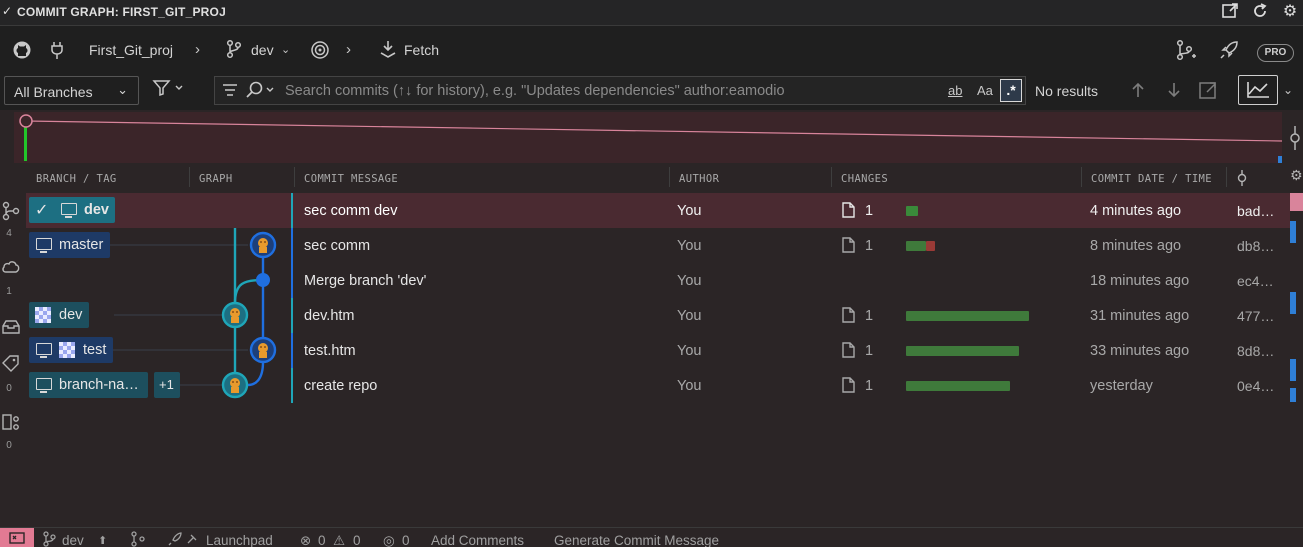  I want to click on tags-icon, so click(11, 365).